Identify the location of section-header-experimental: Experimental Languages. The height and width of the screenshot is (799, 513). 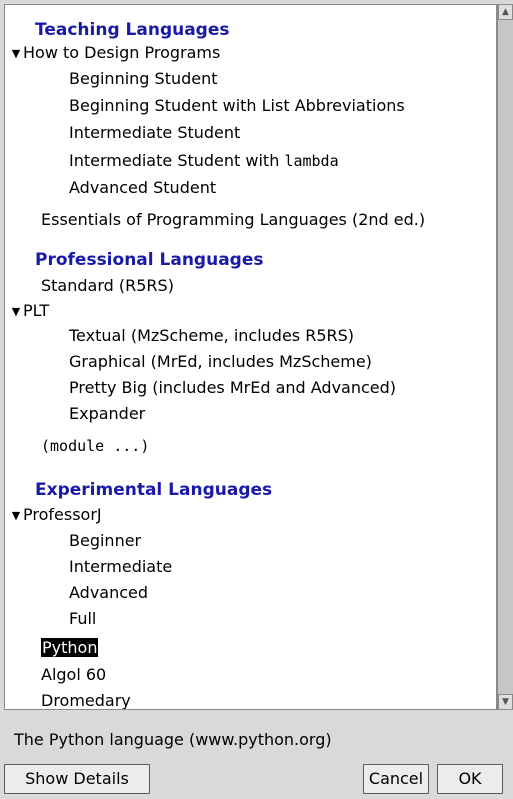
(154, 490).